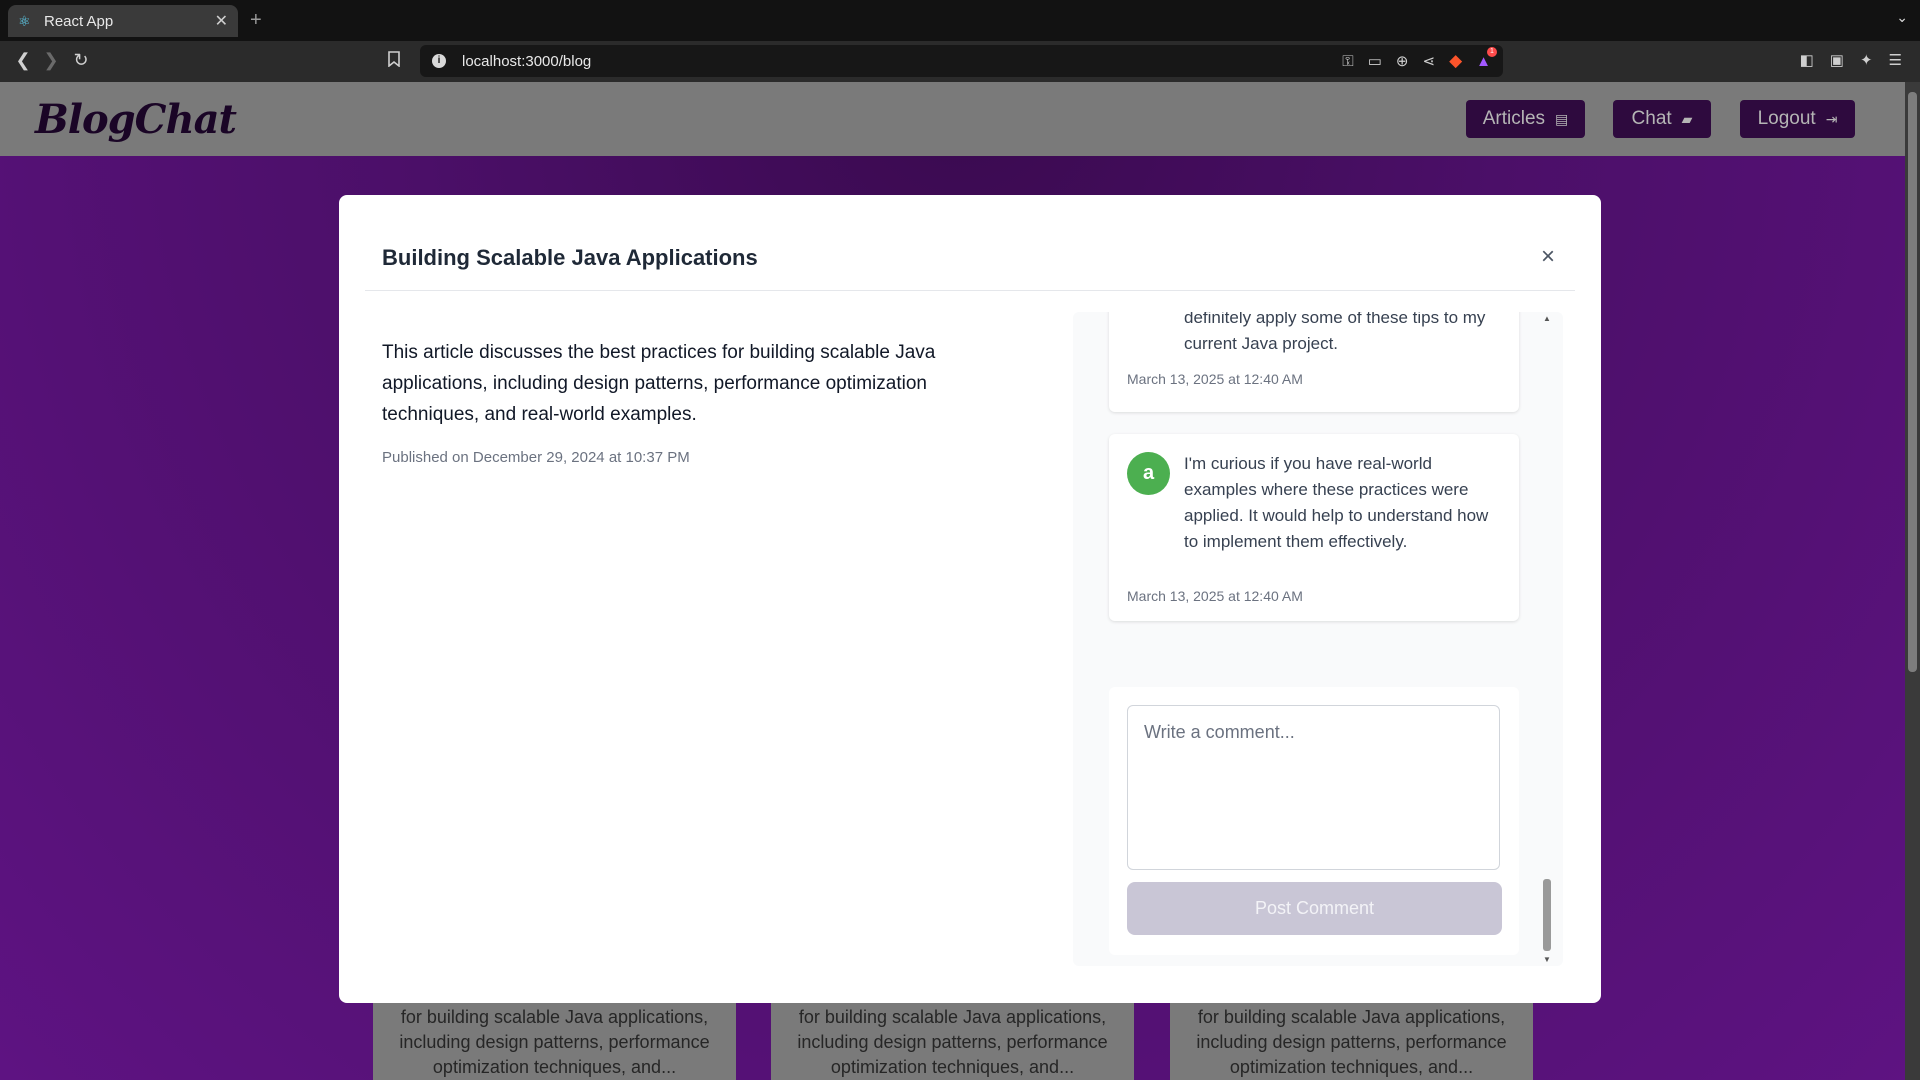  Describe the element at coordinates (256, 20) in the screenshot. I see `new-tab-button: +` at that location.